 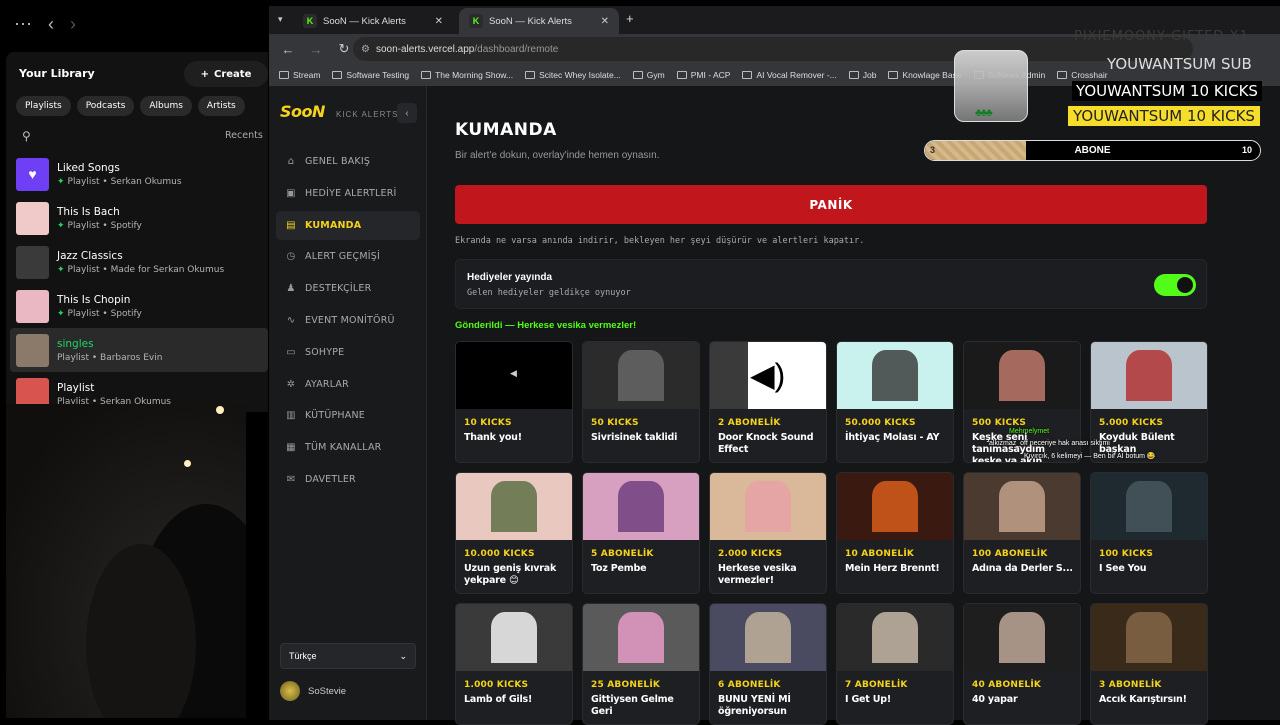 What do you see at coordinates (514, 664) in the screenshot?
I see `alert-card: 1.000 KICKS Lamb of Gils!` at bounding box center [514, 664].